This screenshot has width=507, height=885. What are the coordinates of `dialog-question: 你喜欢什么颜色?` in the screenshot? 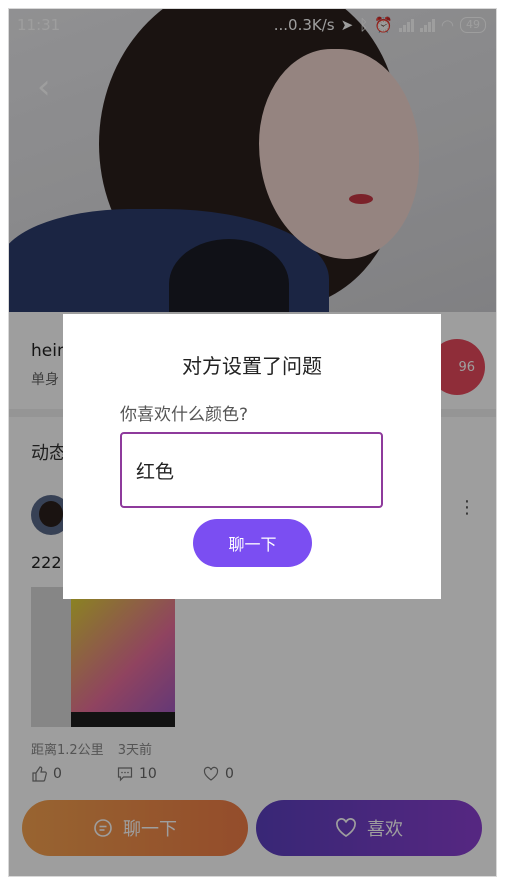 It's located at (184, 415).